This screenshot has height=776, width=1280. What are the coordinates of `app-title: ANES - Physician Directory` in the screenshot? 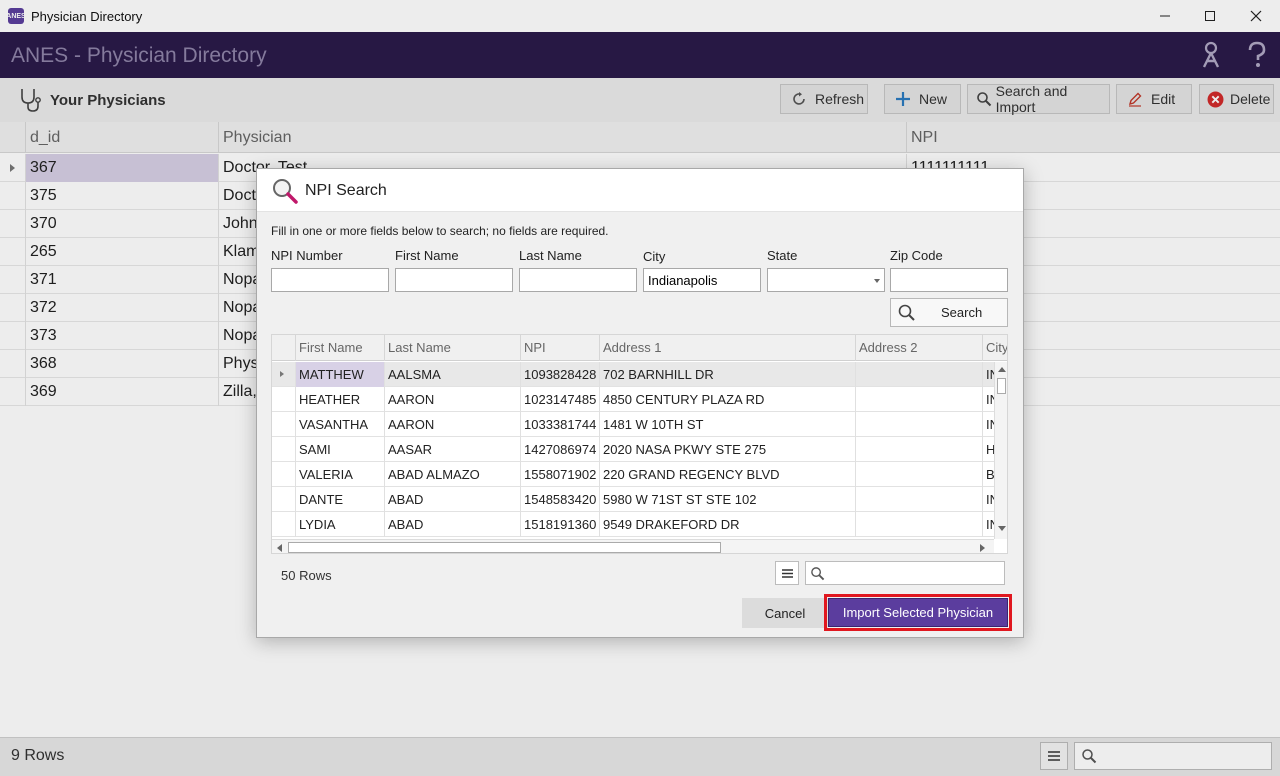 It's located at (139, 55).